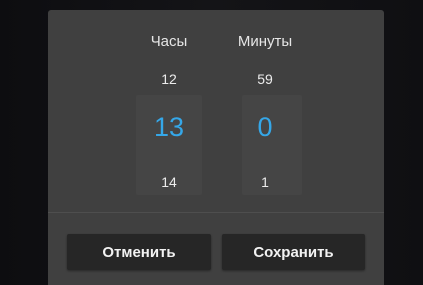  What do you see at coordinates (169, 79) in the screenshot?
I see `hours-previous-value: 12` at bounding box center [169, 79].